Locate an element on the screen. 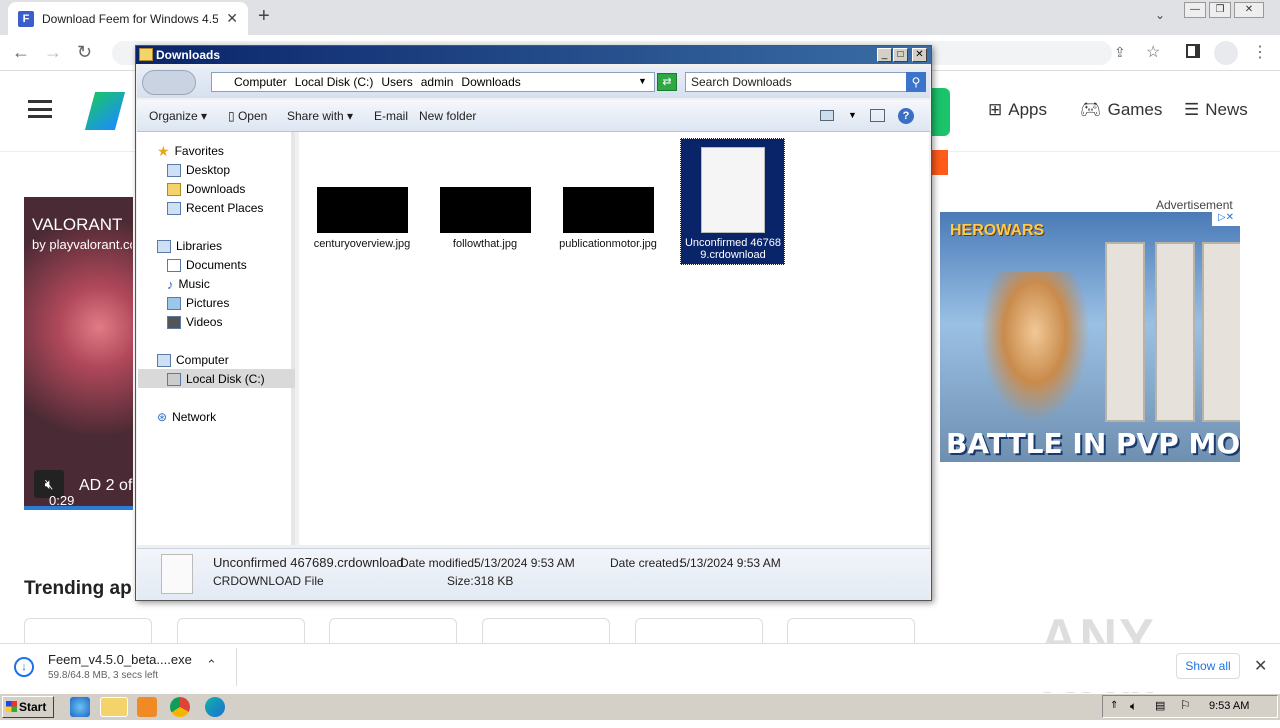  chevron-up-icon: ⌃ is located at coordinates (211, 665).